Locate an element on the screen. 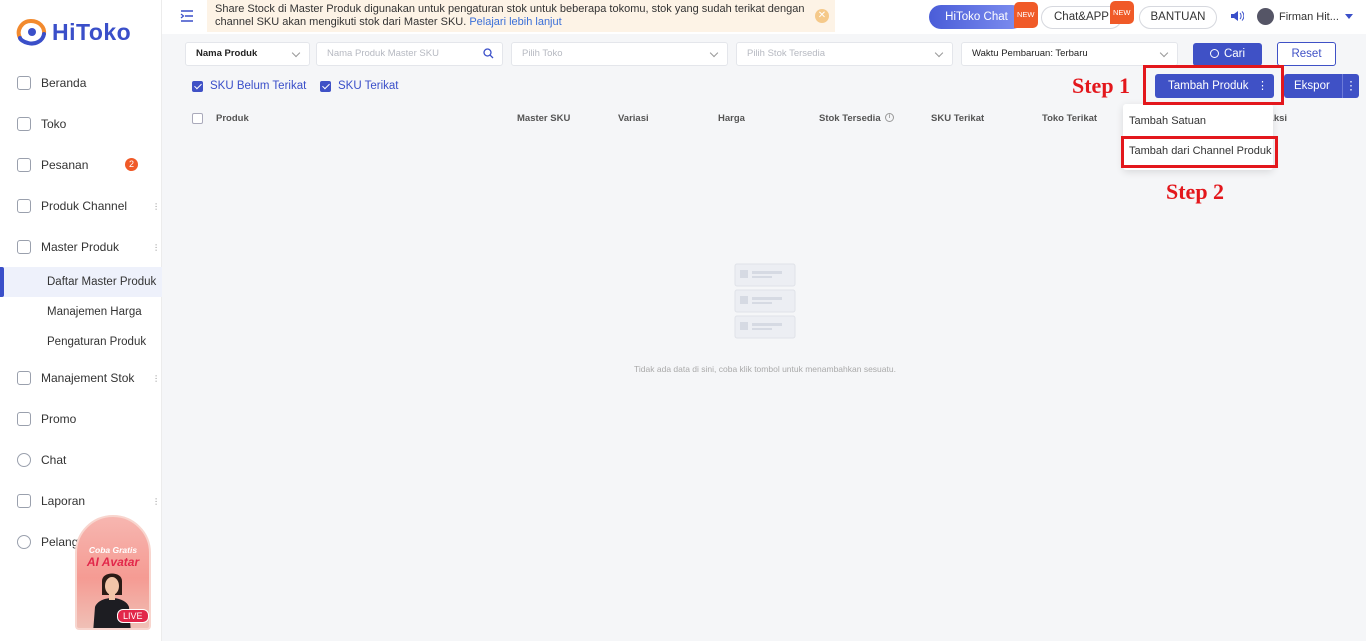 The height and width of the screenshot is (641, 1366). store-select: Pilih Toko is located at coordinates (619, 54).